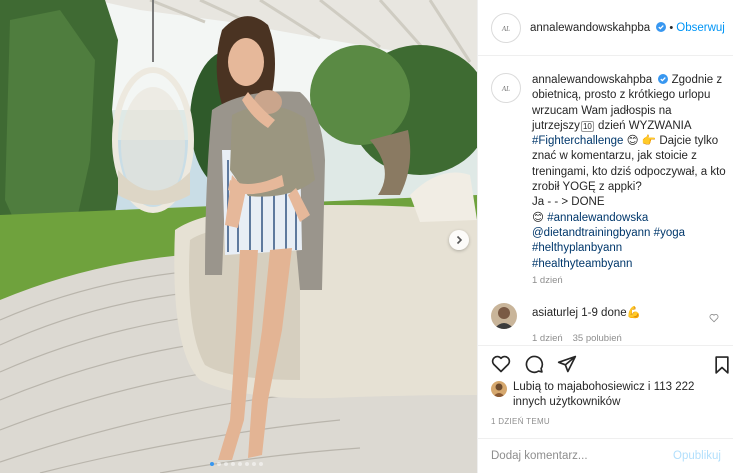 The height and width of the screenshot is (473, 733). I want to click on carousel-next-button, so click(459, 240).